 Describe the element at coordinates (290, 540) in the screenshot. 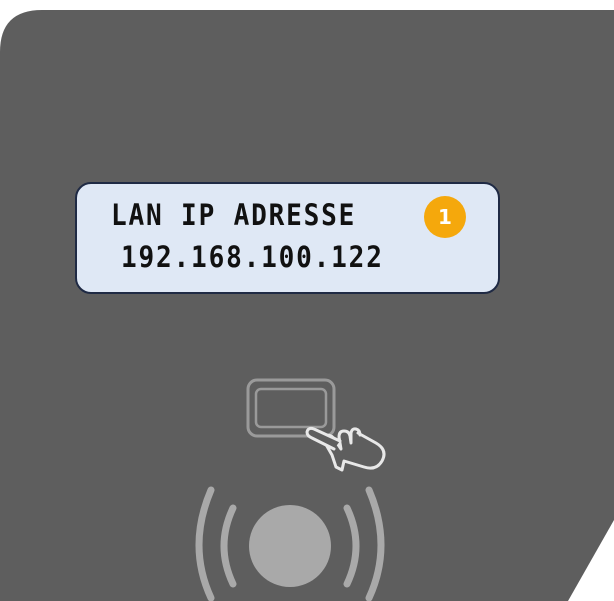

I see `nfc-reader-icon` at that location.